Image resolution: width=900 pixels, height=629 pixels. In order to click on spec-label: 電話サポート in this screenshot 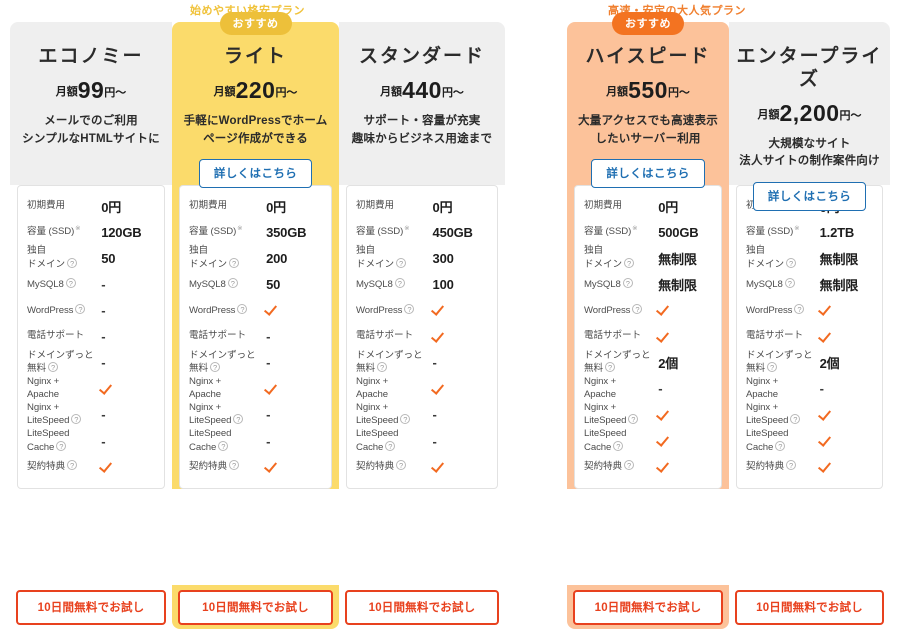, I will do `click(612, 336)`.